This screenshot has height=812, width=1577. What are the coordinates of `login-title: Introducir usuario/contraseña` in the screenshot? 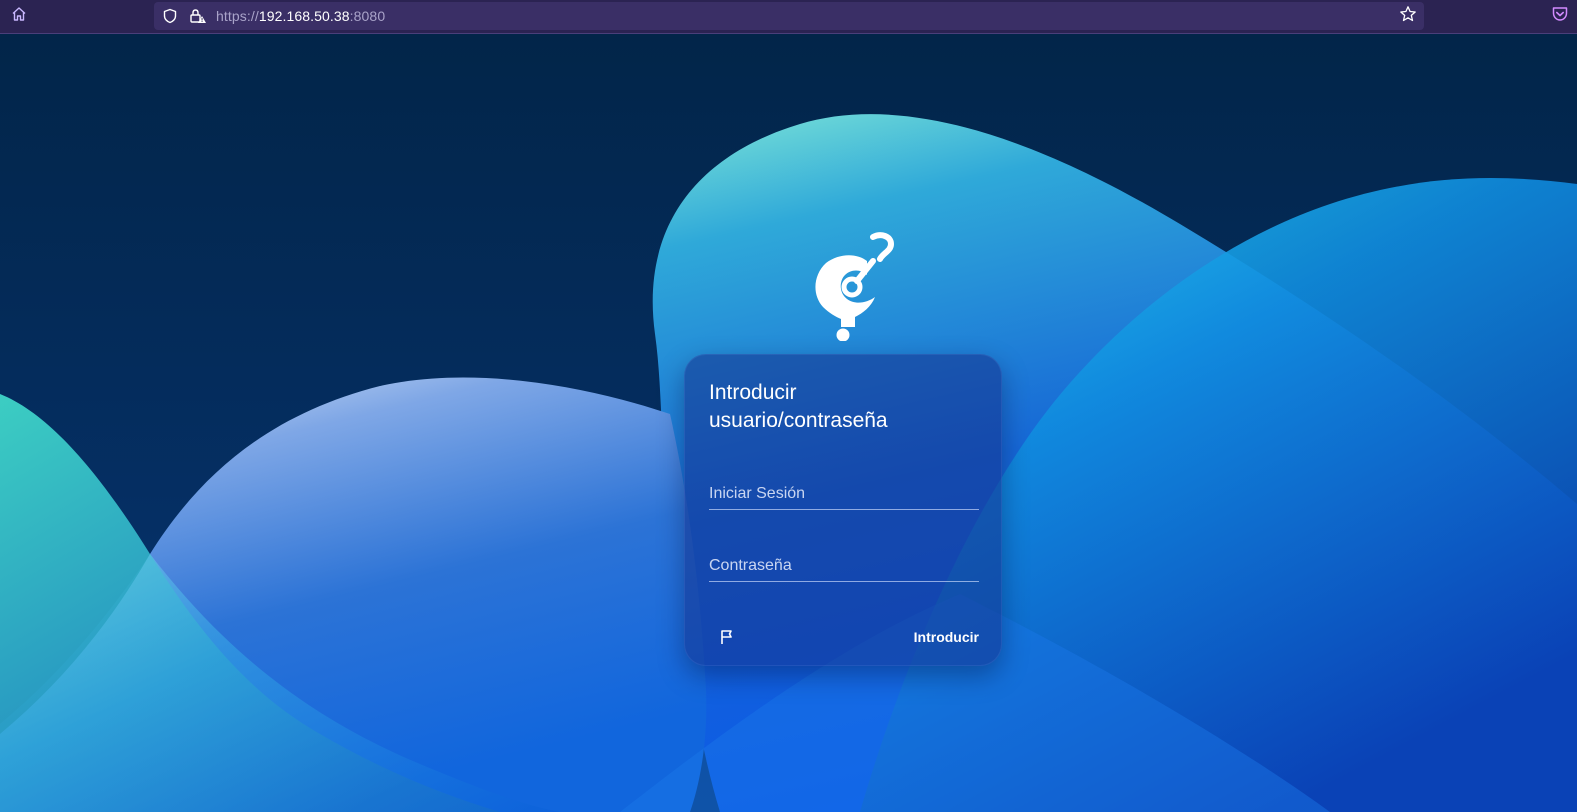 It's located at (798, 406).